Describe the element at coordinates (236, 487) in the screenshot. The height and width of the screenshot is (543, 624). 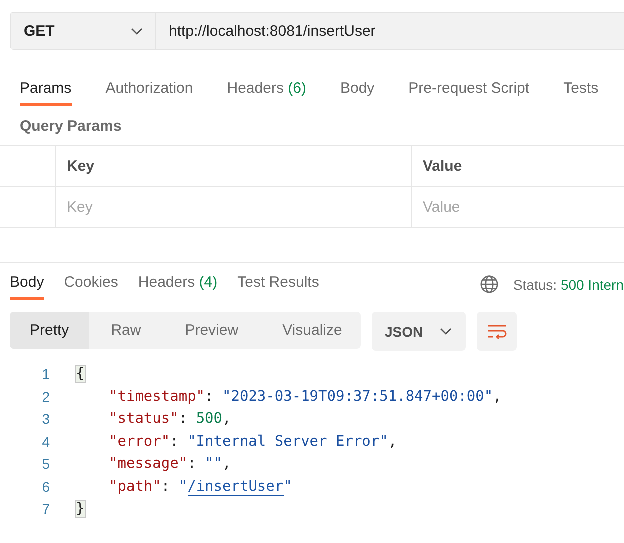
I see `link: /insertUser` at that location.